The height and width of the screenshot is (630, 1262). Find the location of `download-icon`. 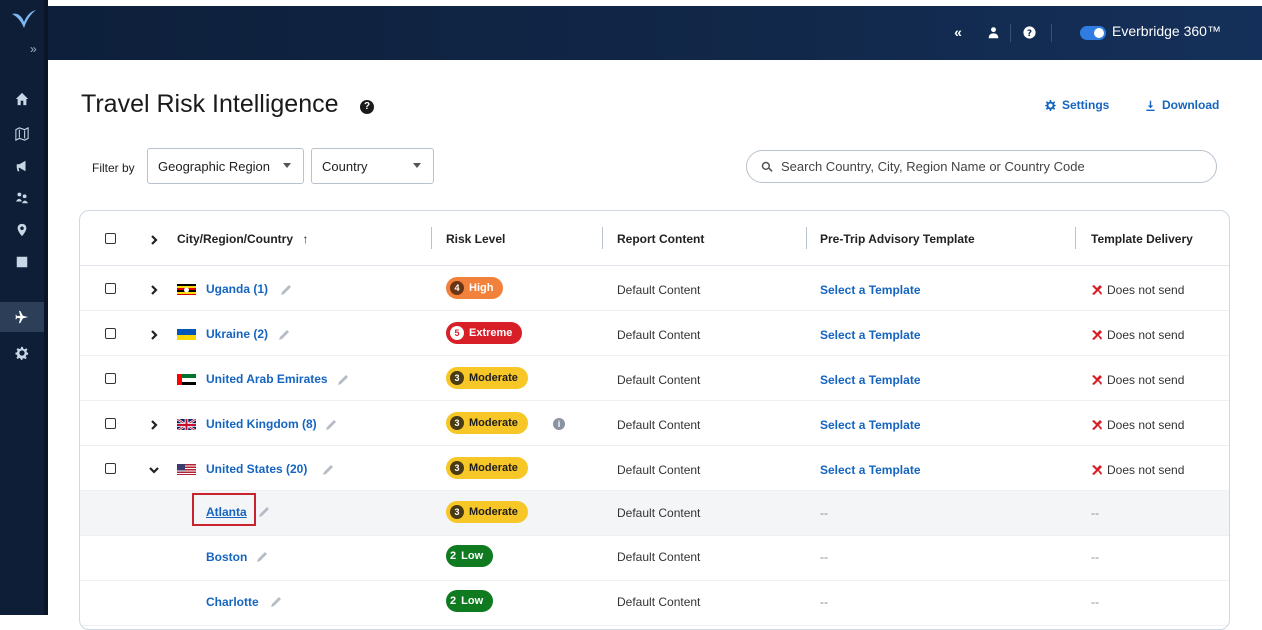

download-icon is located at coordinates (1150, 105).